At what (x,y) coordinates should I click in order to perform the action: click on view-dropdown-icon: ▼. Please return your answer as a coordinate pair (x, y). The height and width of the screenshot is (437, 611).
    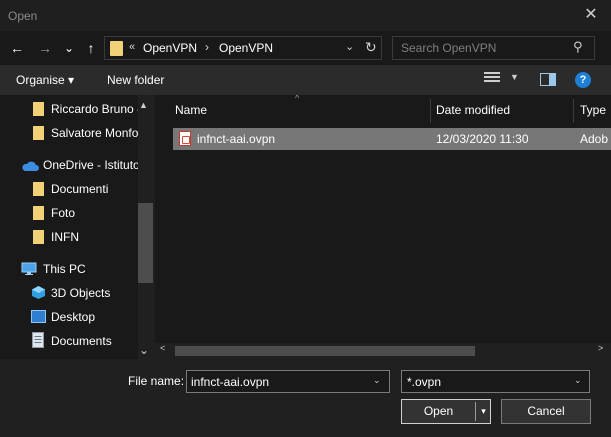
    Looking at the image, I should click on (514, 77).